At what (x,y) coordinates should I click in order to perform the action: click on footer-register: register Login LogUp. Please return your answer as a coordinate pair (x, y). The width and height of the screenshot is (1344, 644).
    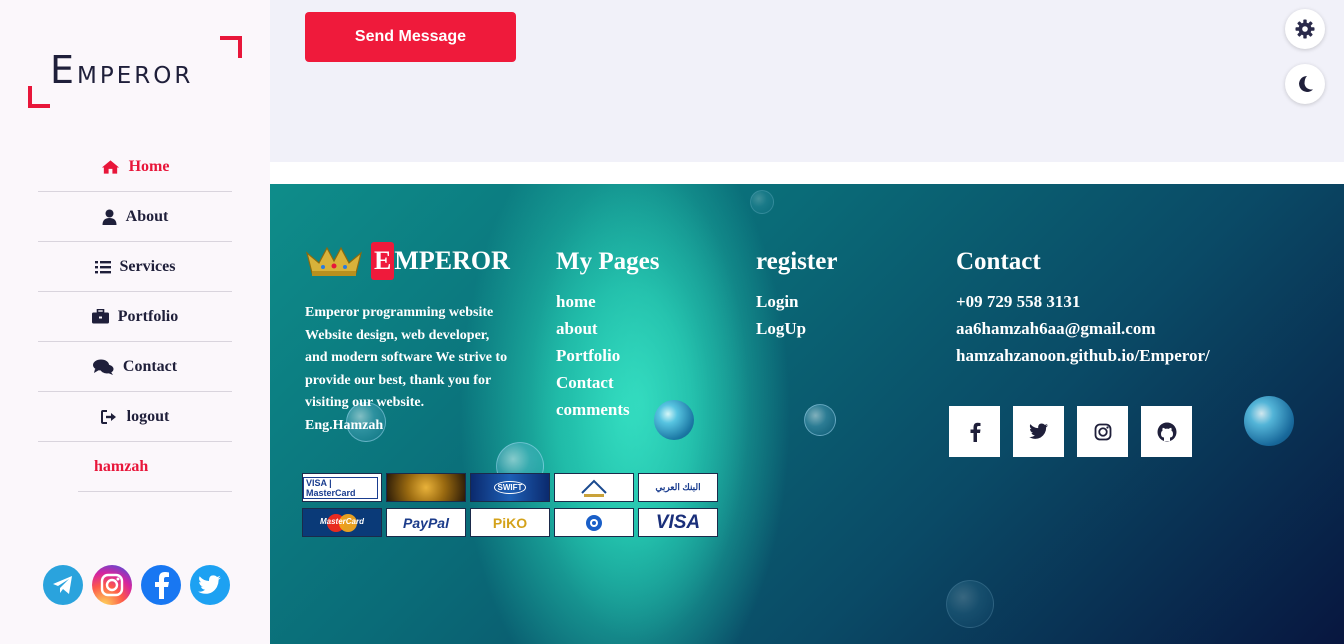
    Looking at the image, I should click on (796, 295).